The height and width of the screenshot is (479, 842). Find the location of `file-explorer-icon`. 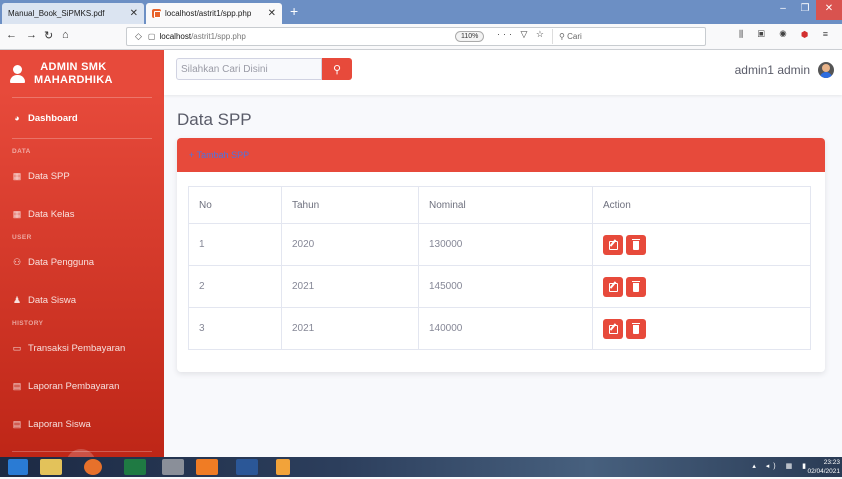

file-explorer-icon is located at coordinates (51, 467).